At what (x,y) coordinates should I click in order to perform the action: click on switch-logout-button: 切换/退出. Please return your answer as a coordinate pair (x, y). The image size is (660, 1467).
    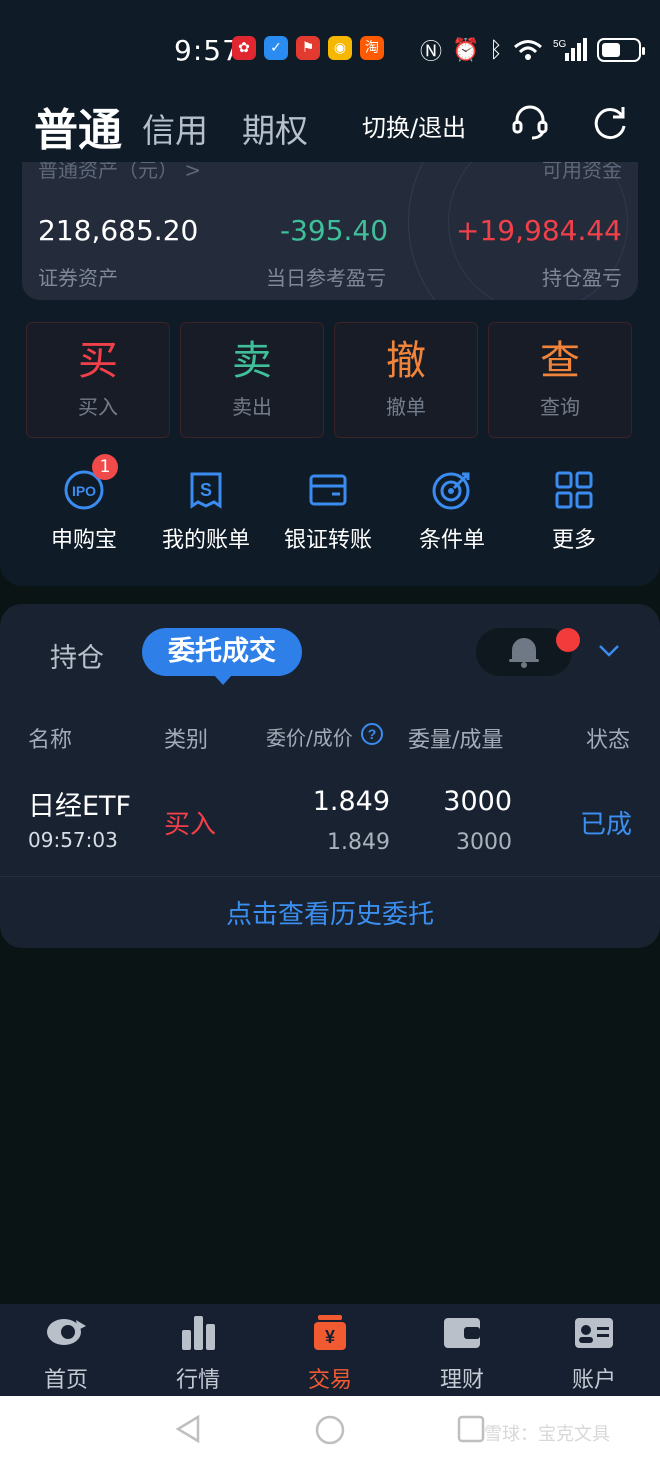
    Looking at the image, I should click on (414, 125).